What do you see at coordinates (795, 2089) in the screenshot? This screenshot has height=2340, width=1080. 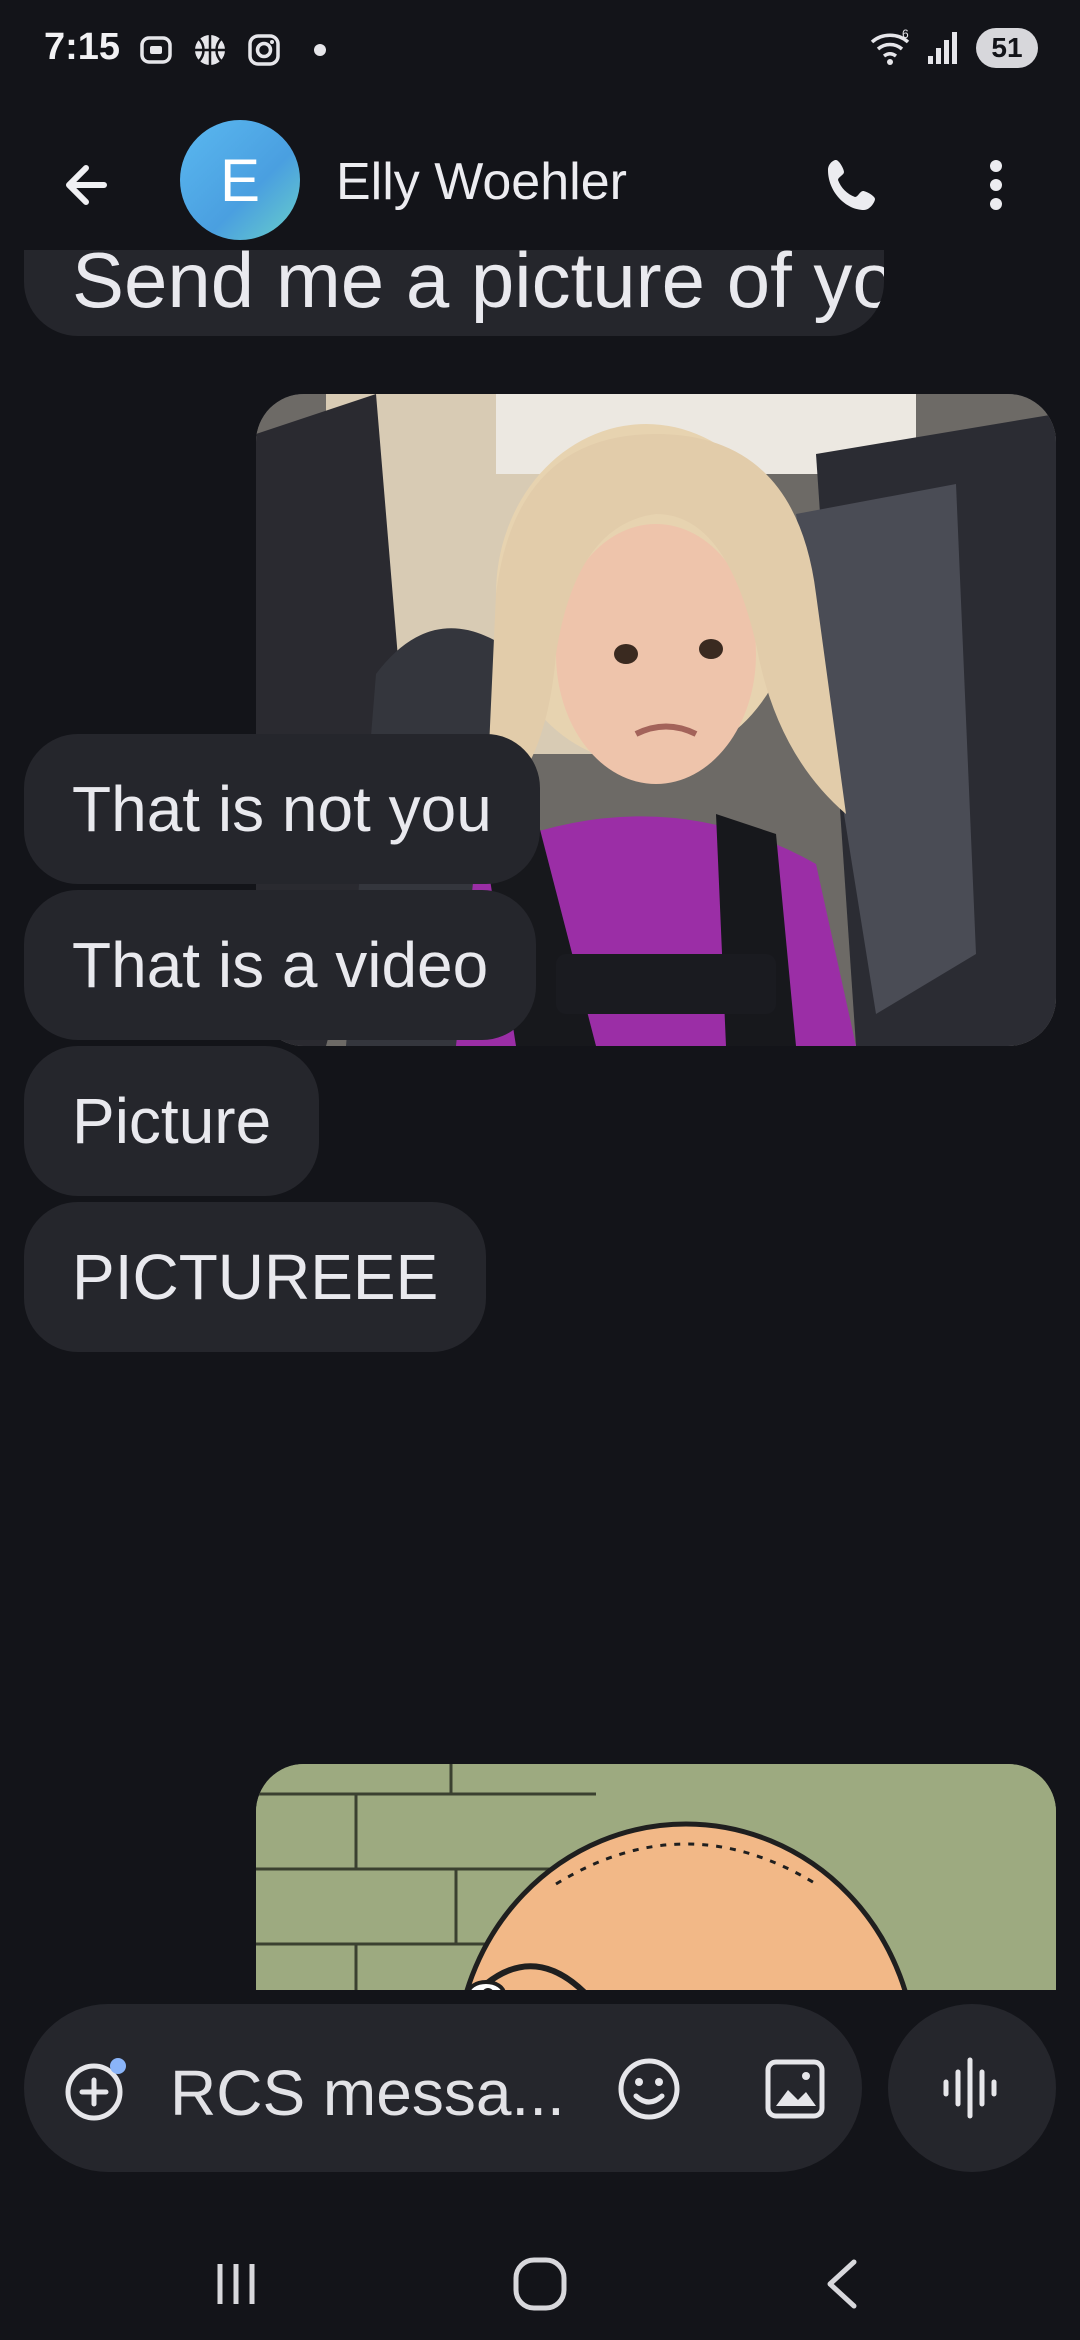 I see `gallery-icon` at bounding box center [795, 2089].